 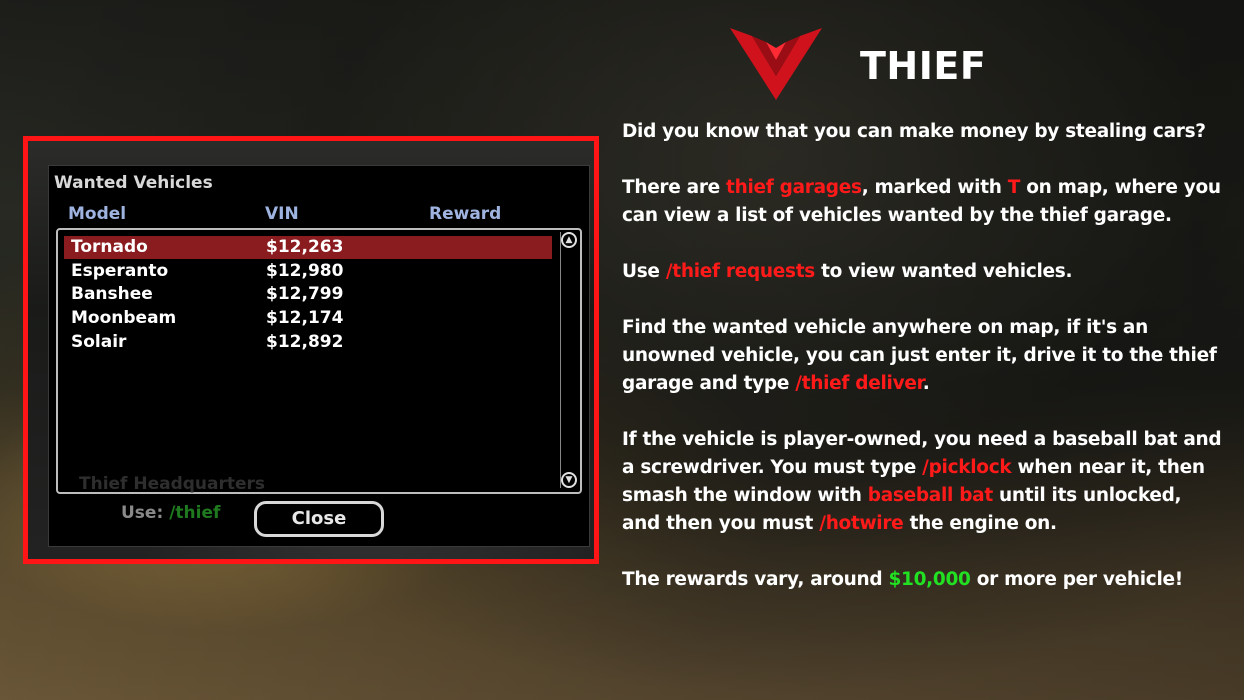 What do you see at coordinates (319, 519) in the screenshot?
I see `close-button: Close` at bounding box center [319, 519].